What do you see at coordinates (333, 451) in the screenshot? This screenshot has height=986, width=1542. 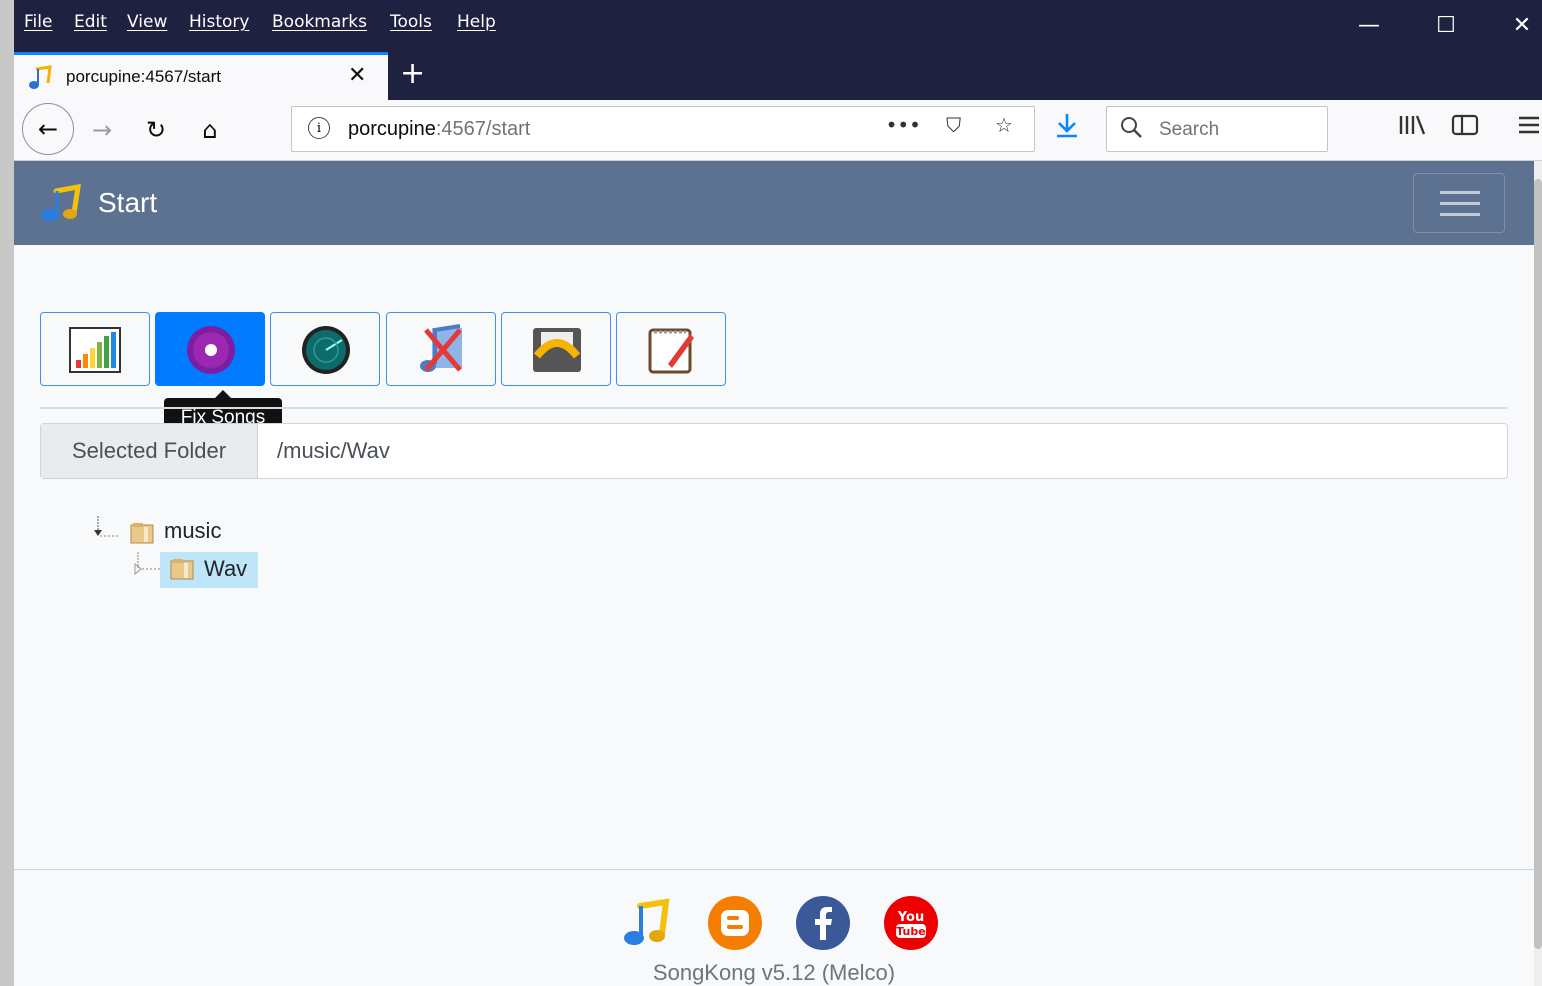 I see `selected-folder-value: /music/Wav` at bounding box center [333, 451].